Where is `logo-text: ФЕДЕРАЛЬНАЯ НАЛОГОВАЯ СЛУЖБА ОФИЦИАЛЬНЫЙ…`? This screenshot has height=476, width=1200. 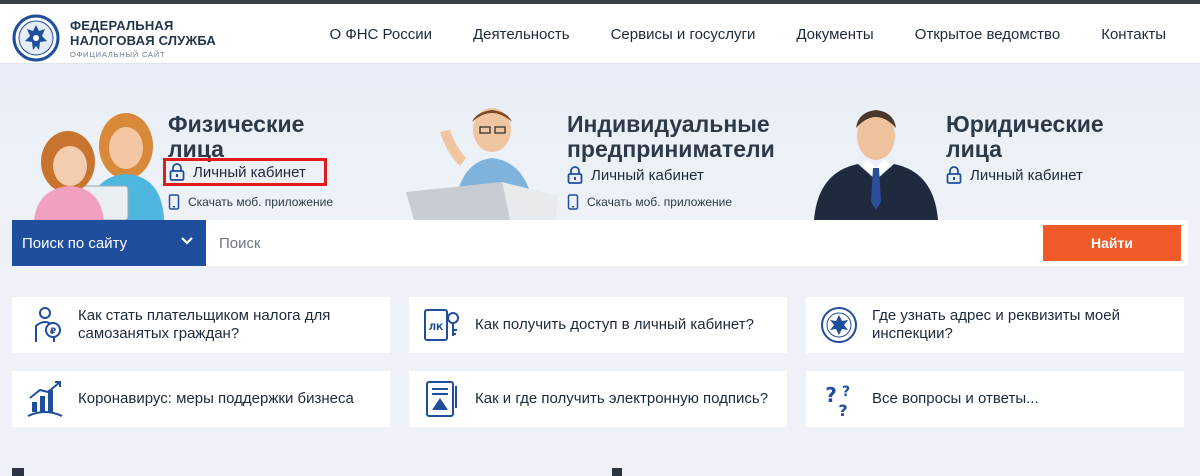 logo-text: ФЕДЕРАЛЬНАЯ НАЛОГОВАЯ СЛУЖБА ОФИЦИАЛЬНЫЙ… is located at coordinates (143, 38).